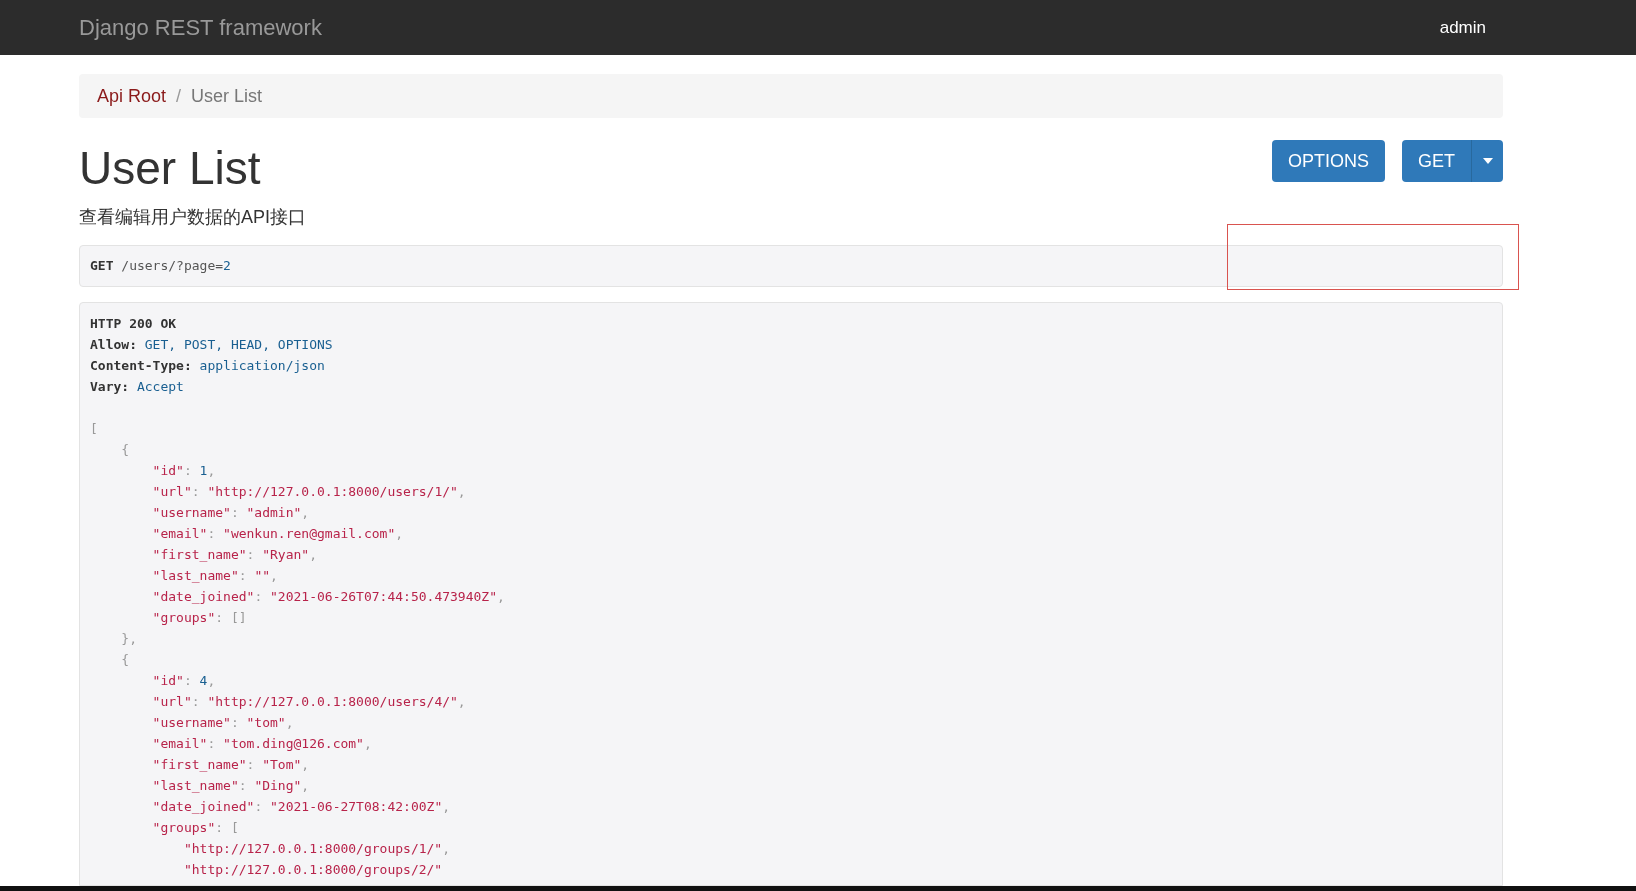 Image resolution: width=1636 pixels, height=891 pixels. What do you see at coordinates (230, 786) in the screenshot?
I see `code-line: "last_name": "Ding",` at bounding box center [230, 786].